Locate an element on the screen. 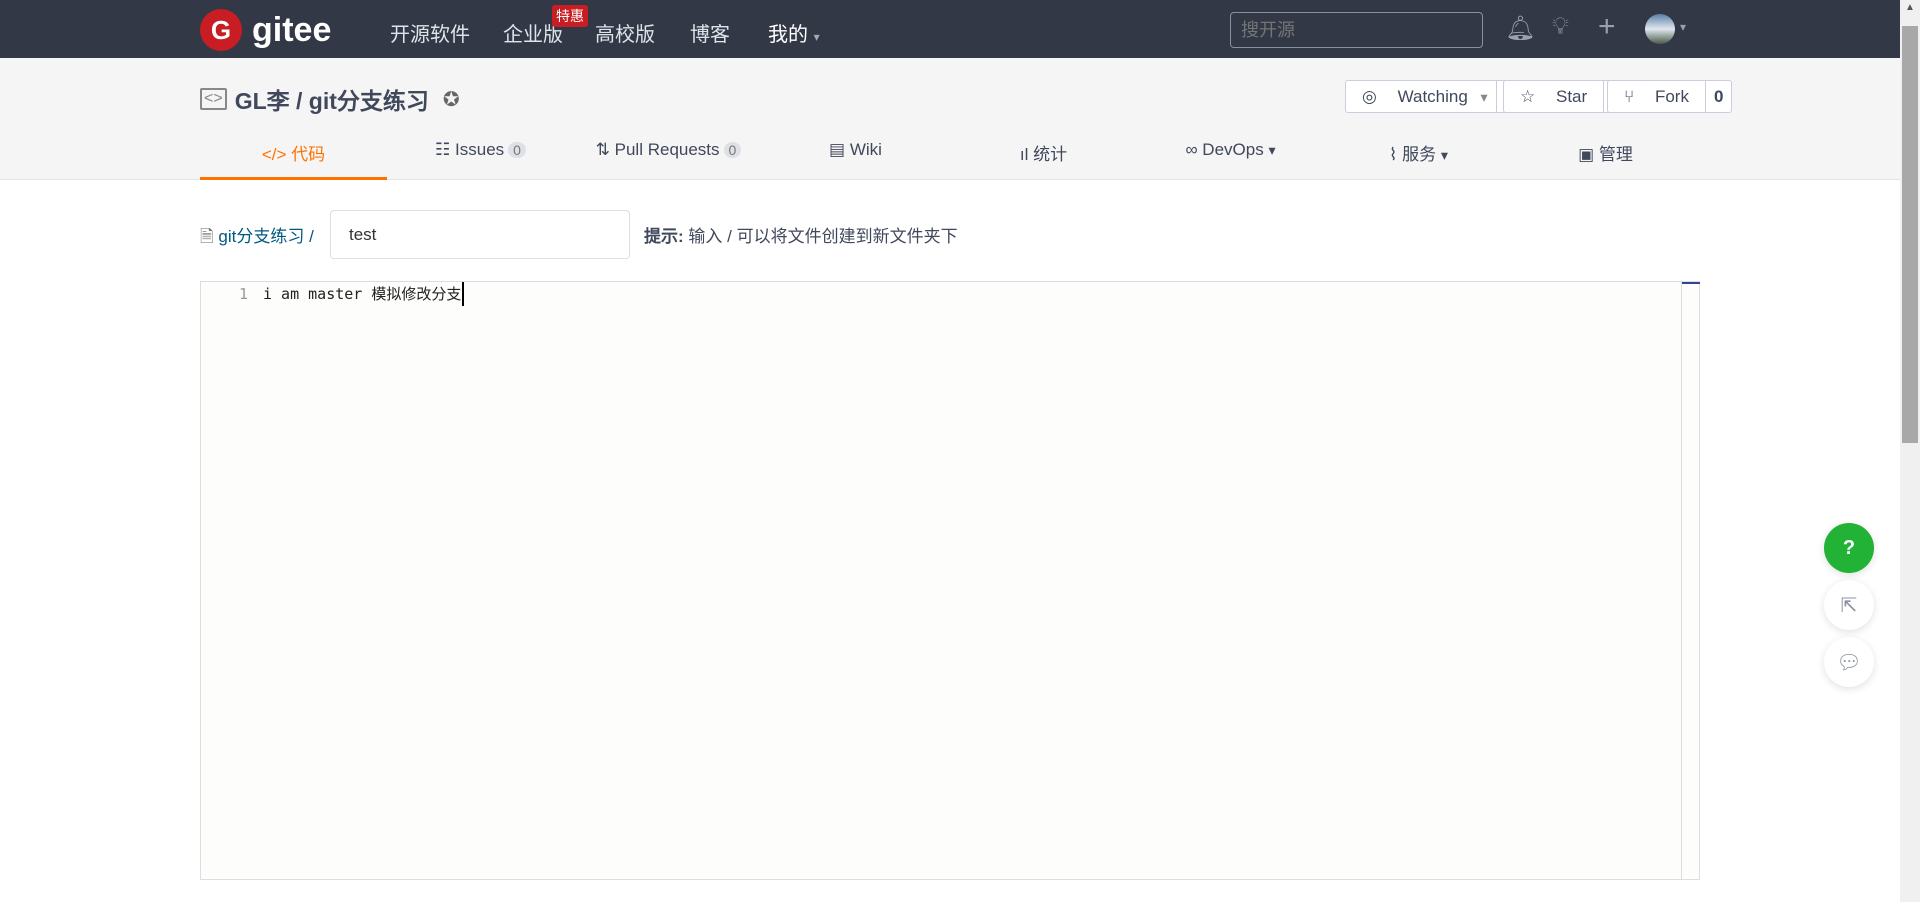 The width and height of the screenshot is (1920, 902). settings-doc-icon: ▣ is located at coordinates (1586, 154).